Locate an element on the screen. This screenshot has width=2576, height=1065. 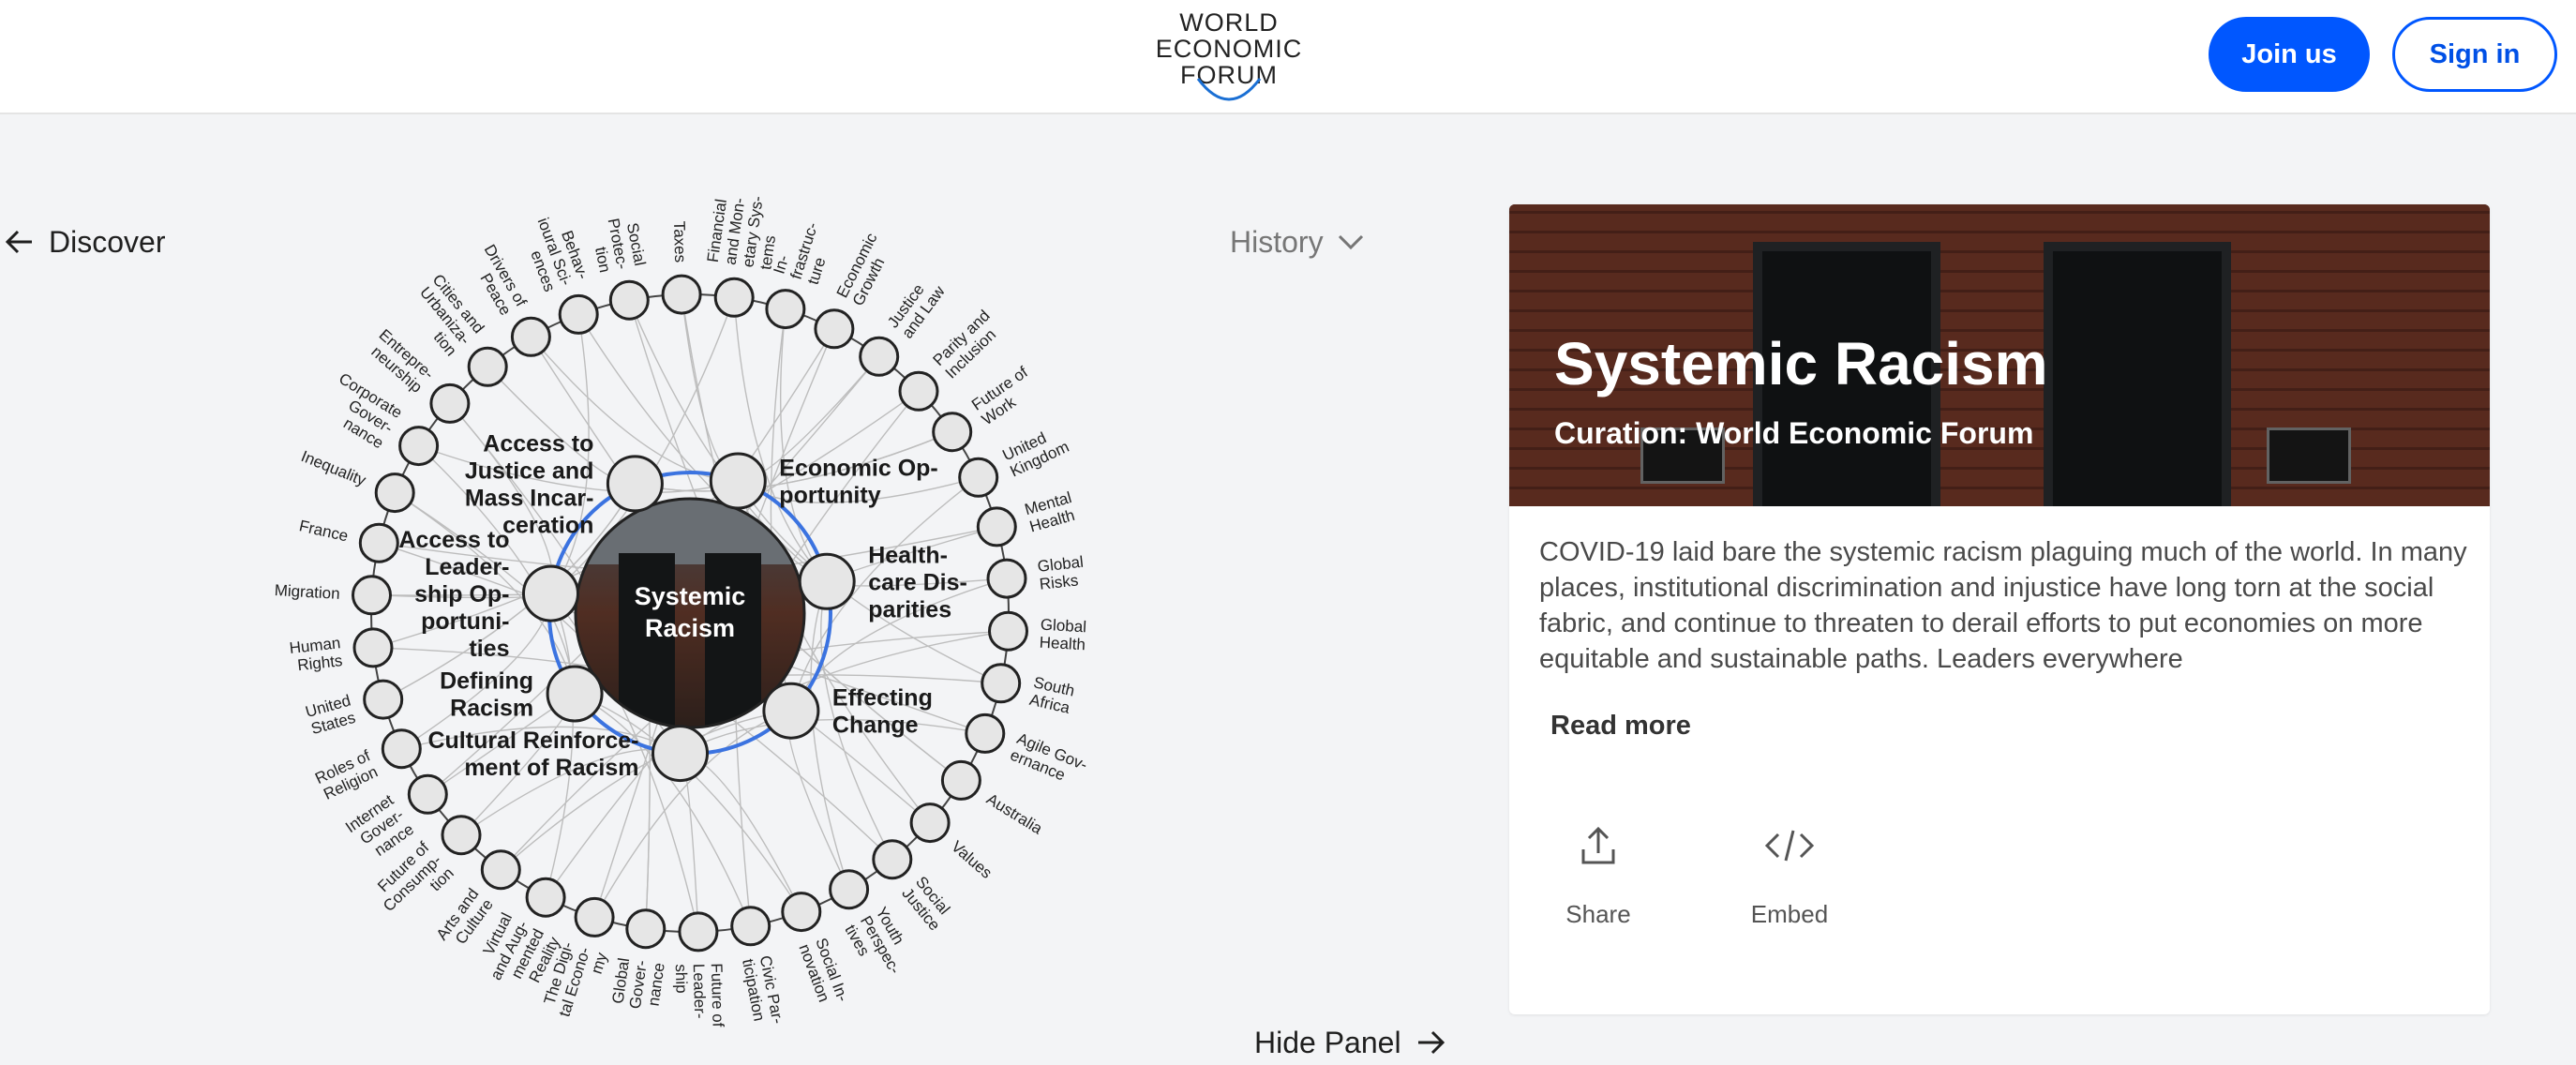
outer-topic-node: Migration is located at coordinates (333, 595).